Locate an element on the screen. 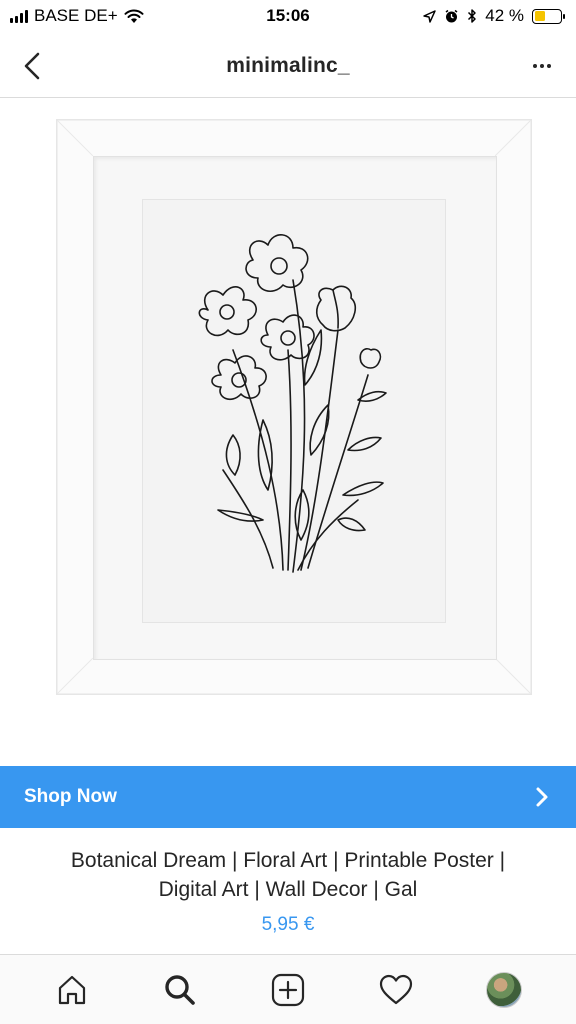  add-post-icon is located at coordinates (288, 989).